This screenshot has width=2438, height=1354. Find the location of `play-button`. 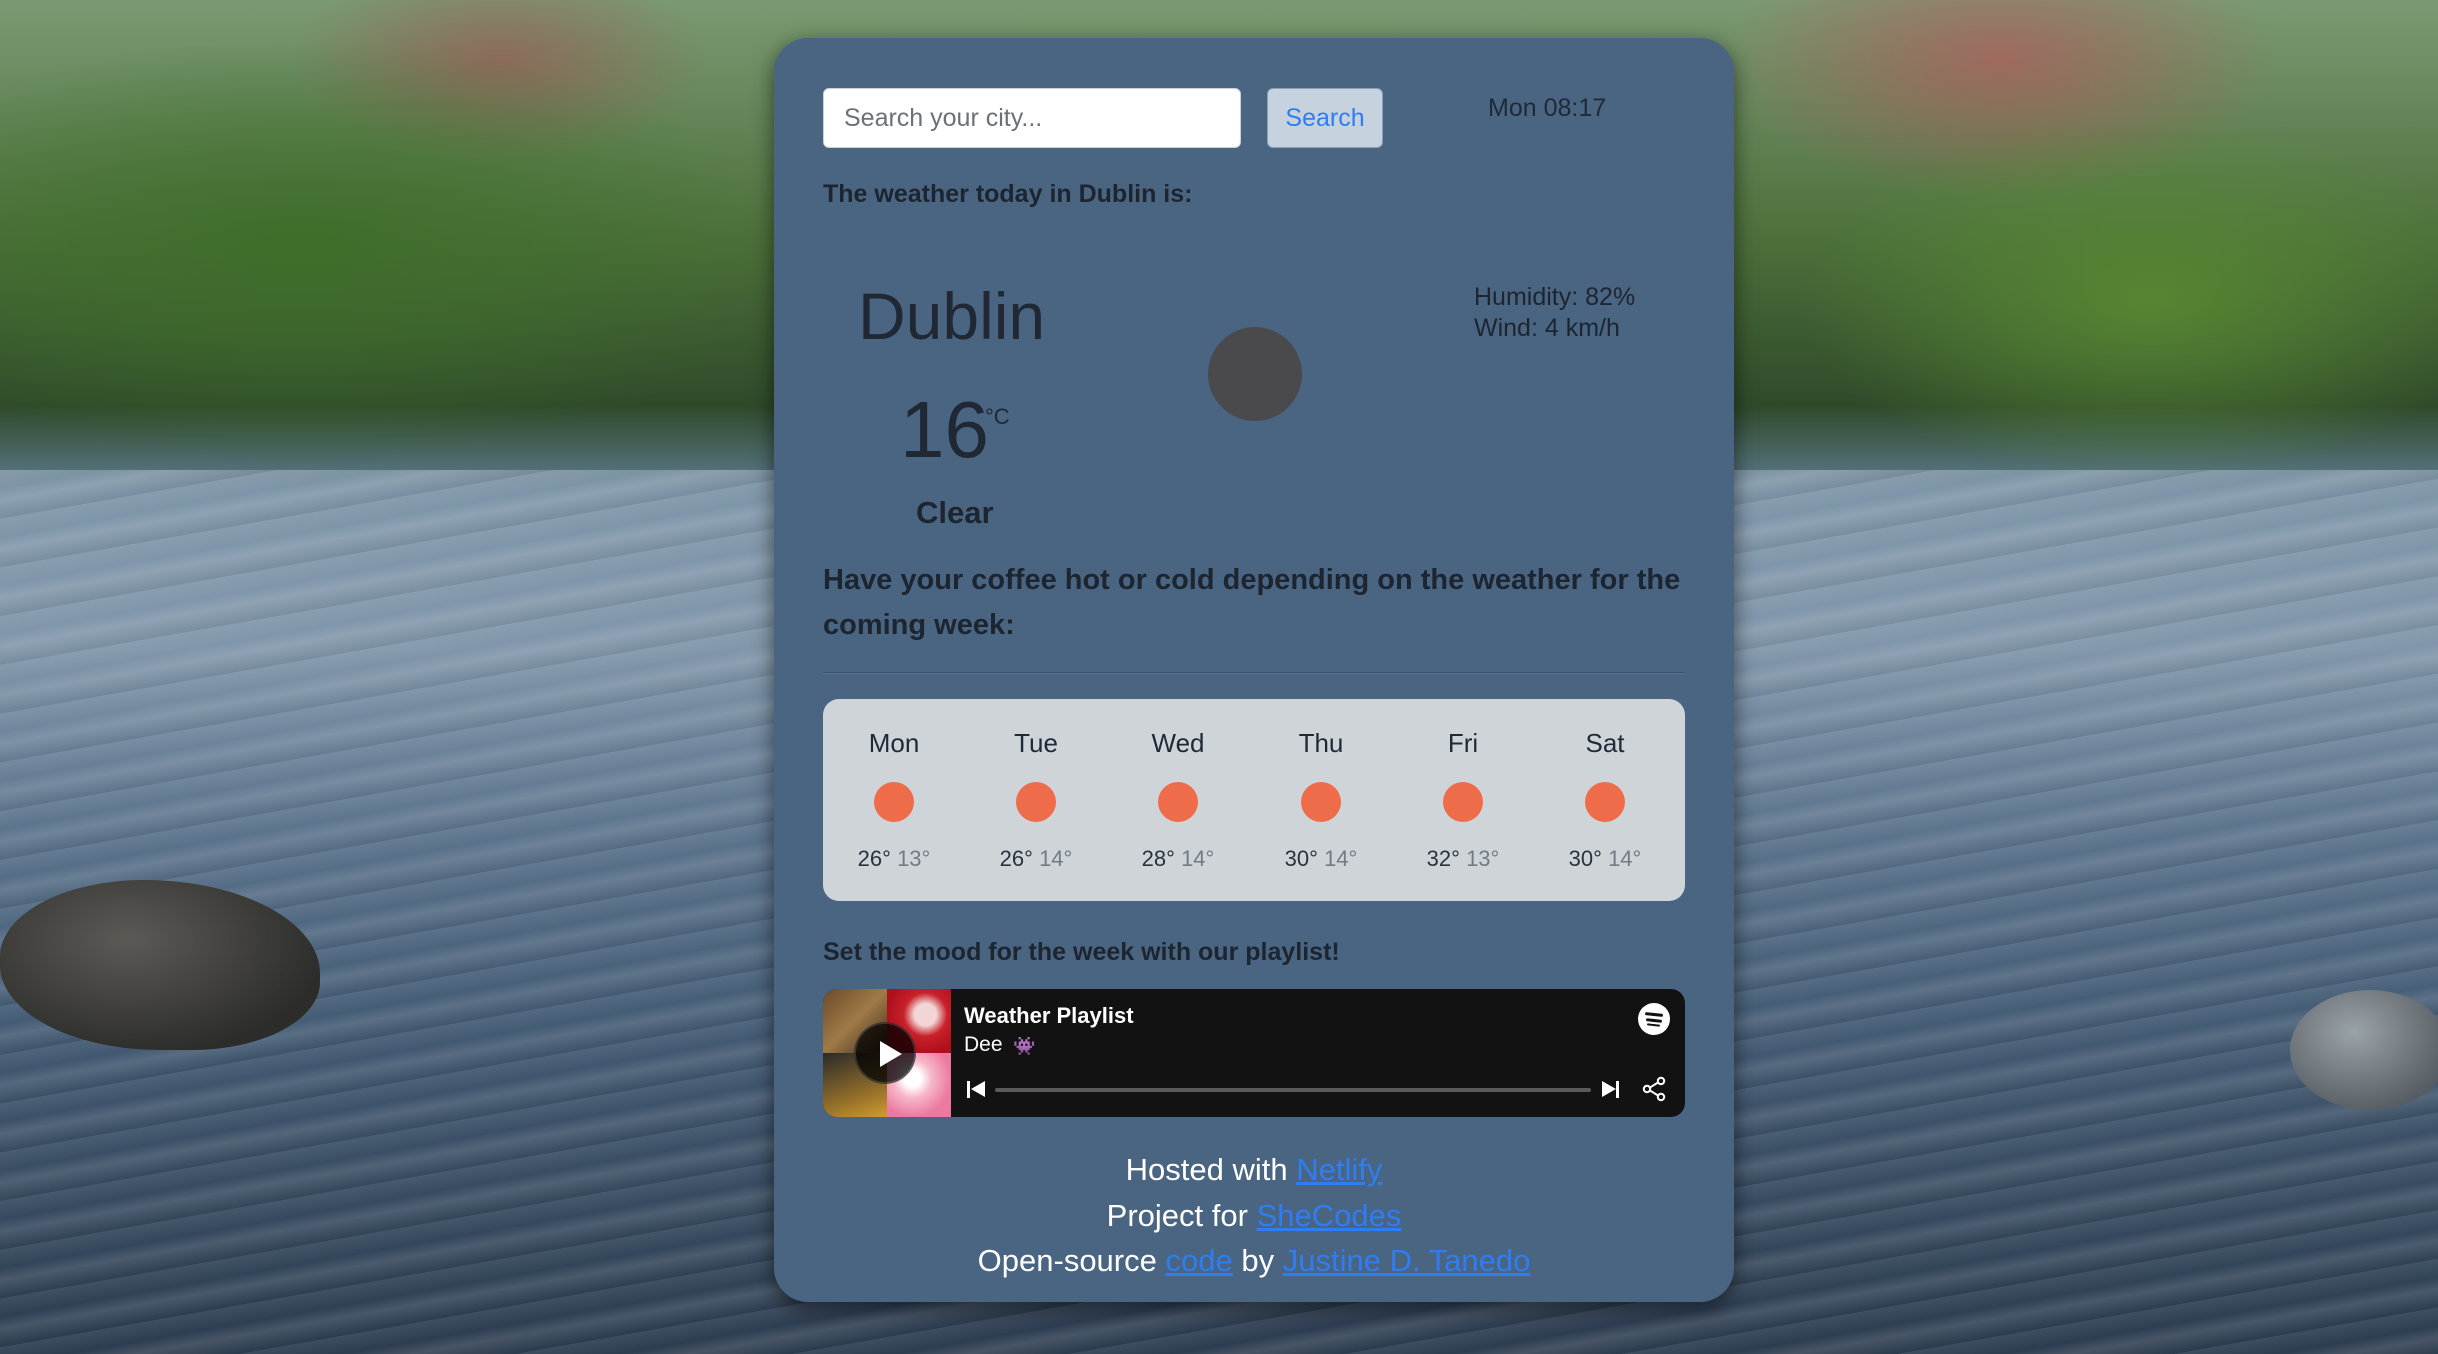

play-button is located at coordinates (885, 1053).